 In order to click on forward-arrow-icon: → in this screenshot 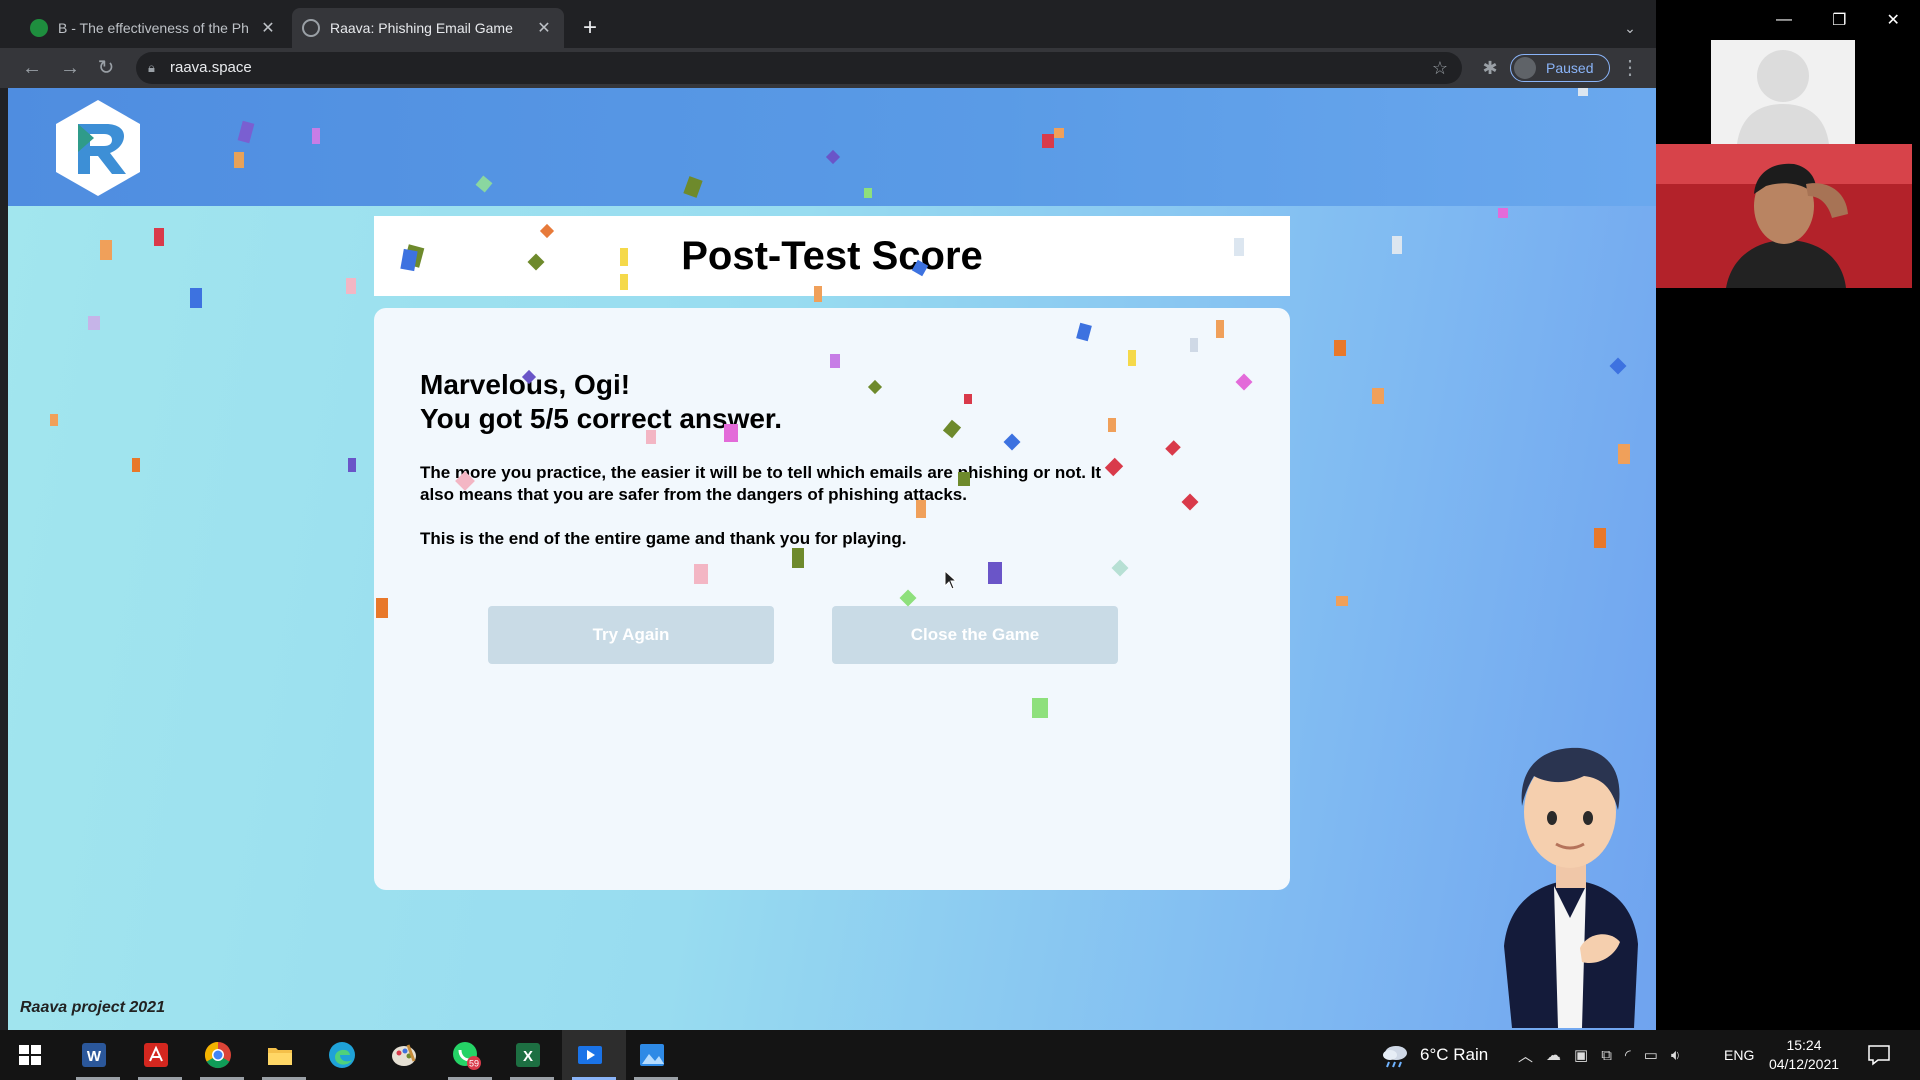, I will do `click(70, 68)`.